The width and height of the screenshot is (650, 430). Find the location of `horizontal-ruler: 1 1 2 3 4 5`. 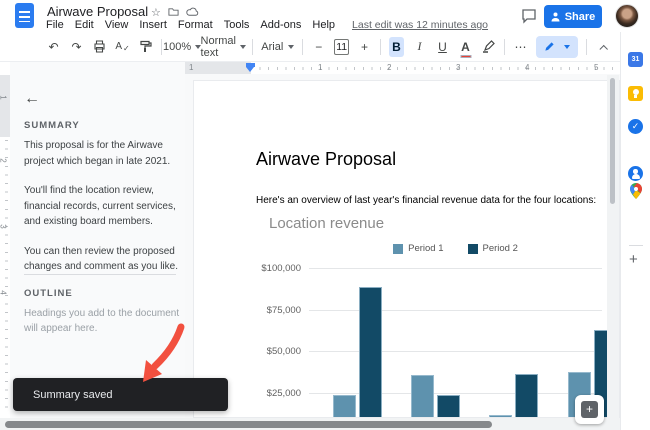

horizontal-ruler: 1 1 2 3 4 5 is located at coordinates (402, 68).